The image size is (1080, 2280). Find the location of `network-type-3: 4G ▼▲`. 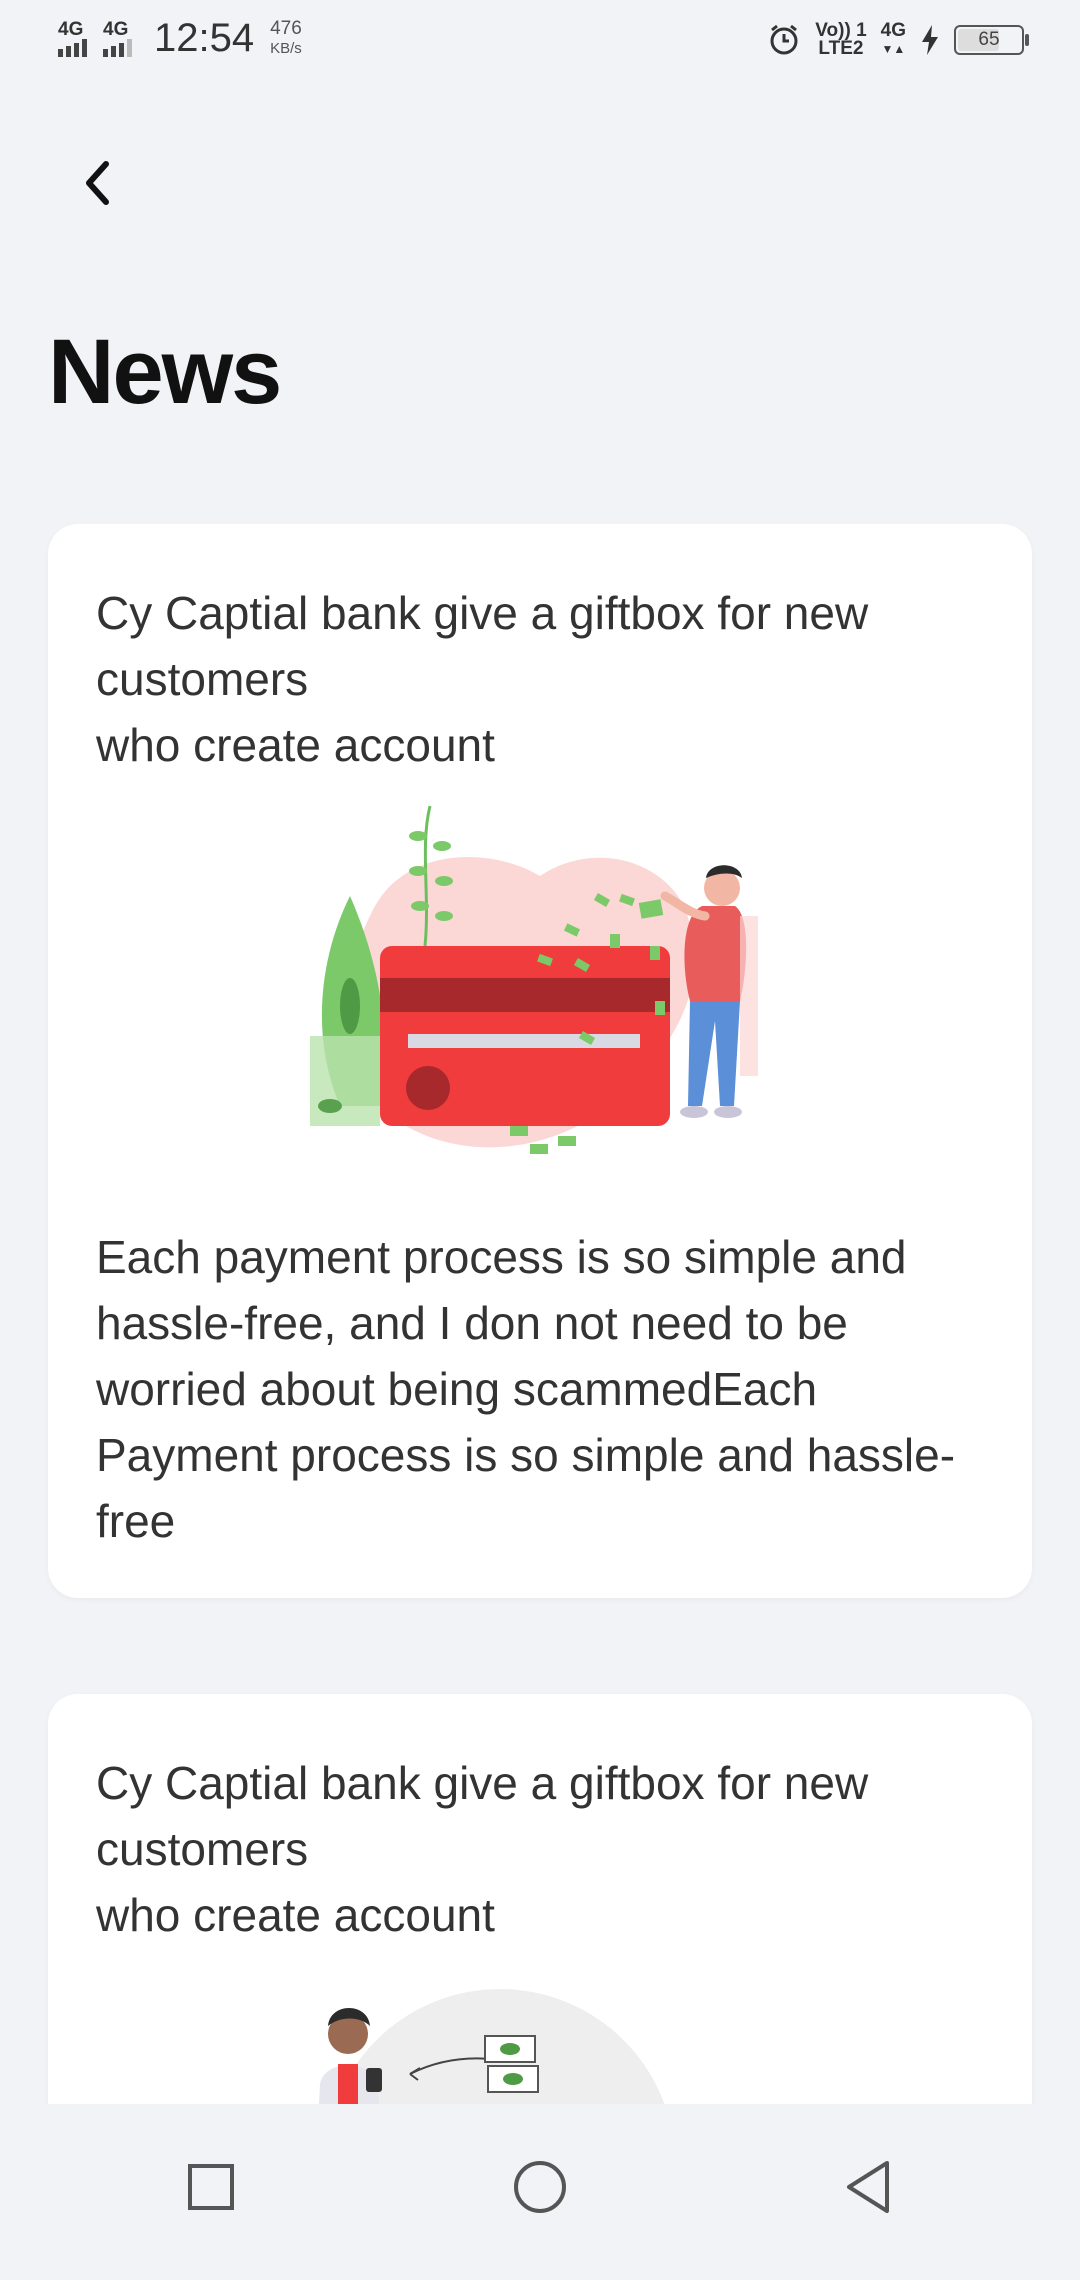

network-type-3: 4G ▼▲ is located at coordinates (893, 38).